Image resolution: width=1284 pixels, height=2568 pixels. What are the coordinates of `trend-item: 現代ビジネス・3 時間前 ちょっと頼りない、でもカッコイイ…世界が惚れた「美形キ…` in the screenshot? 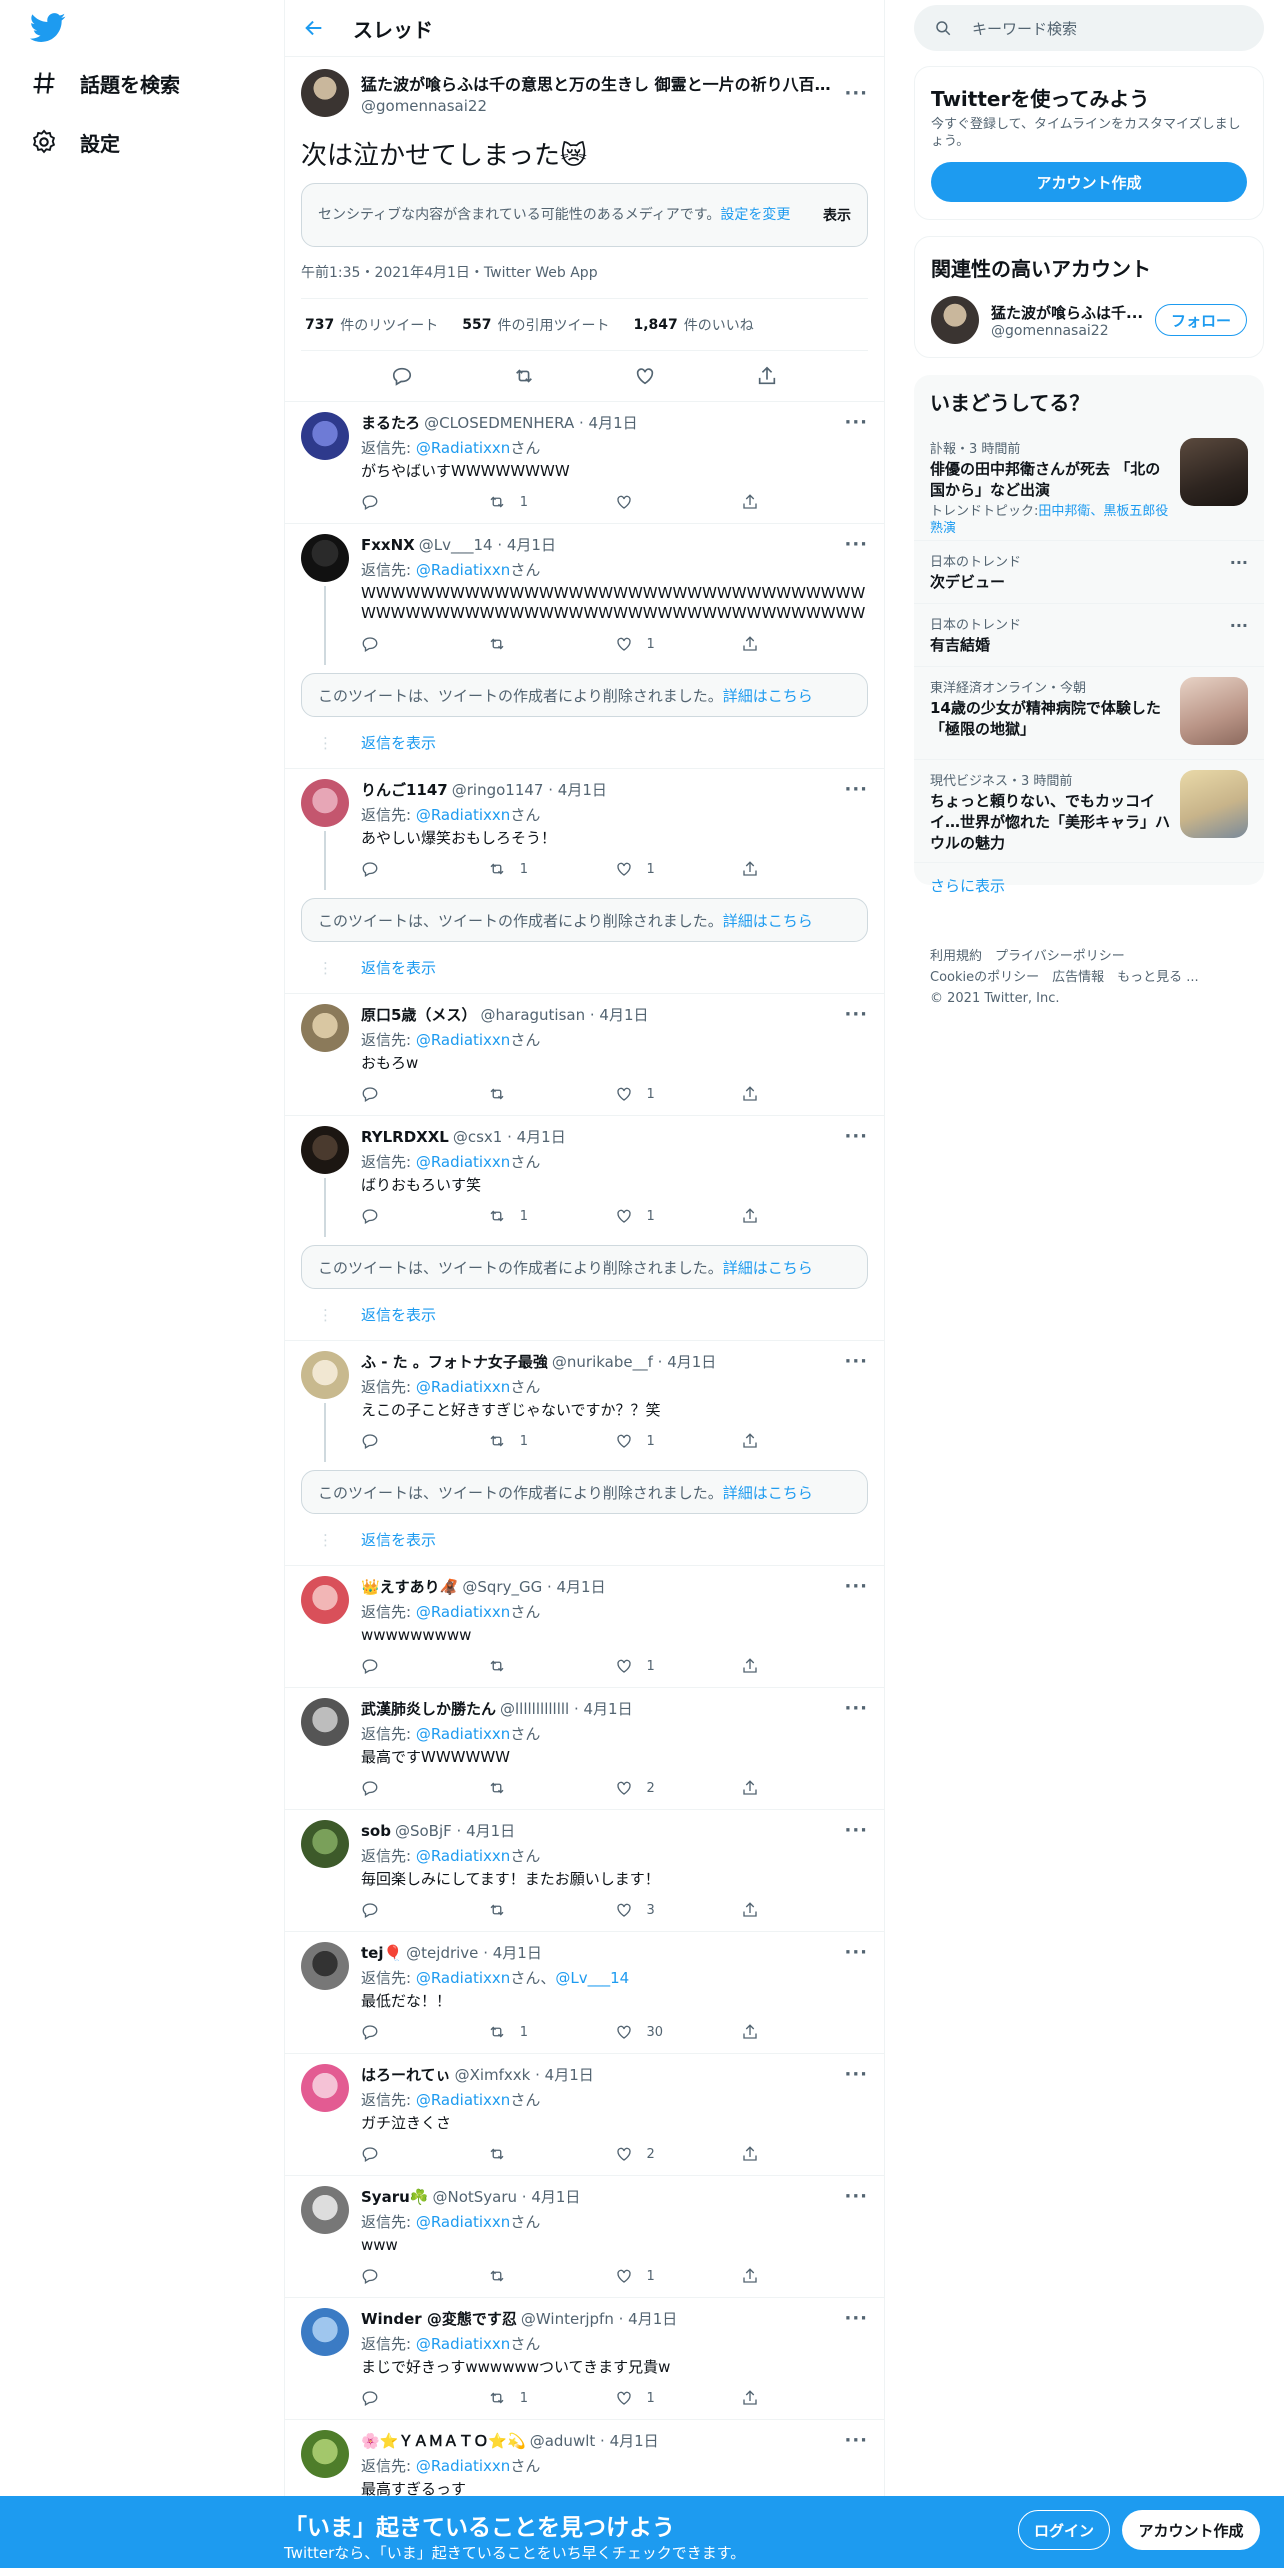 It's located at (1089, 811).